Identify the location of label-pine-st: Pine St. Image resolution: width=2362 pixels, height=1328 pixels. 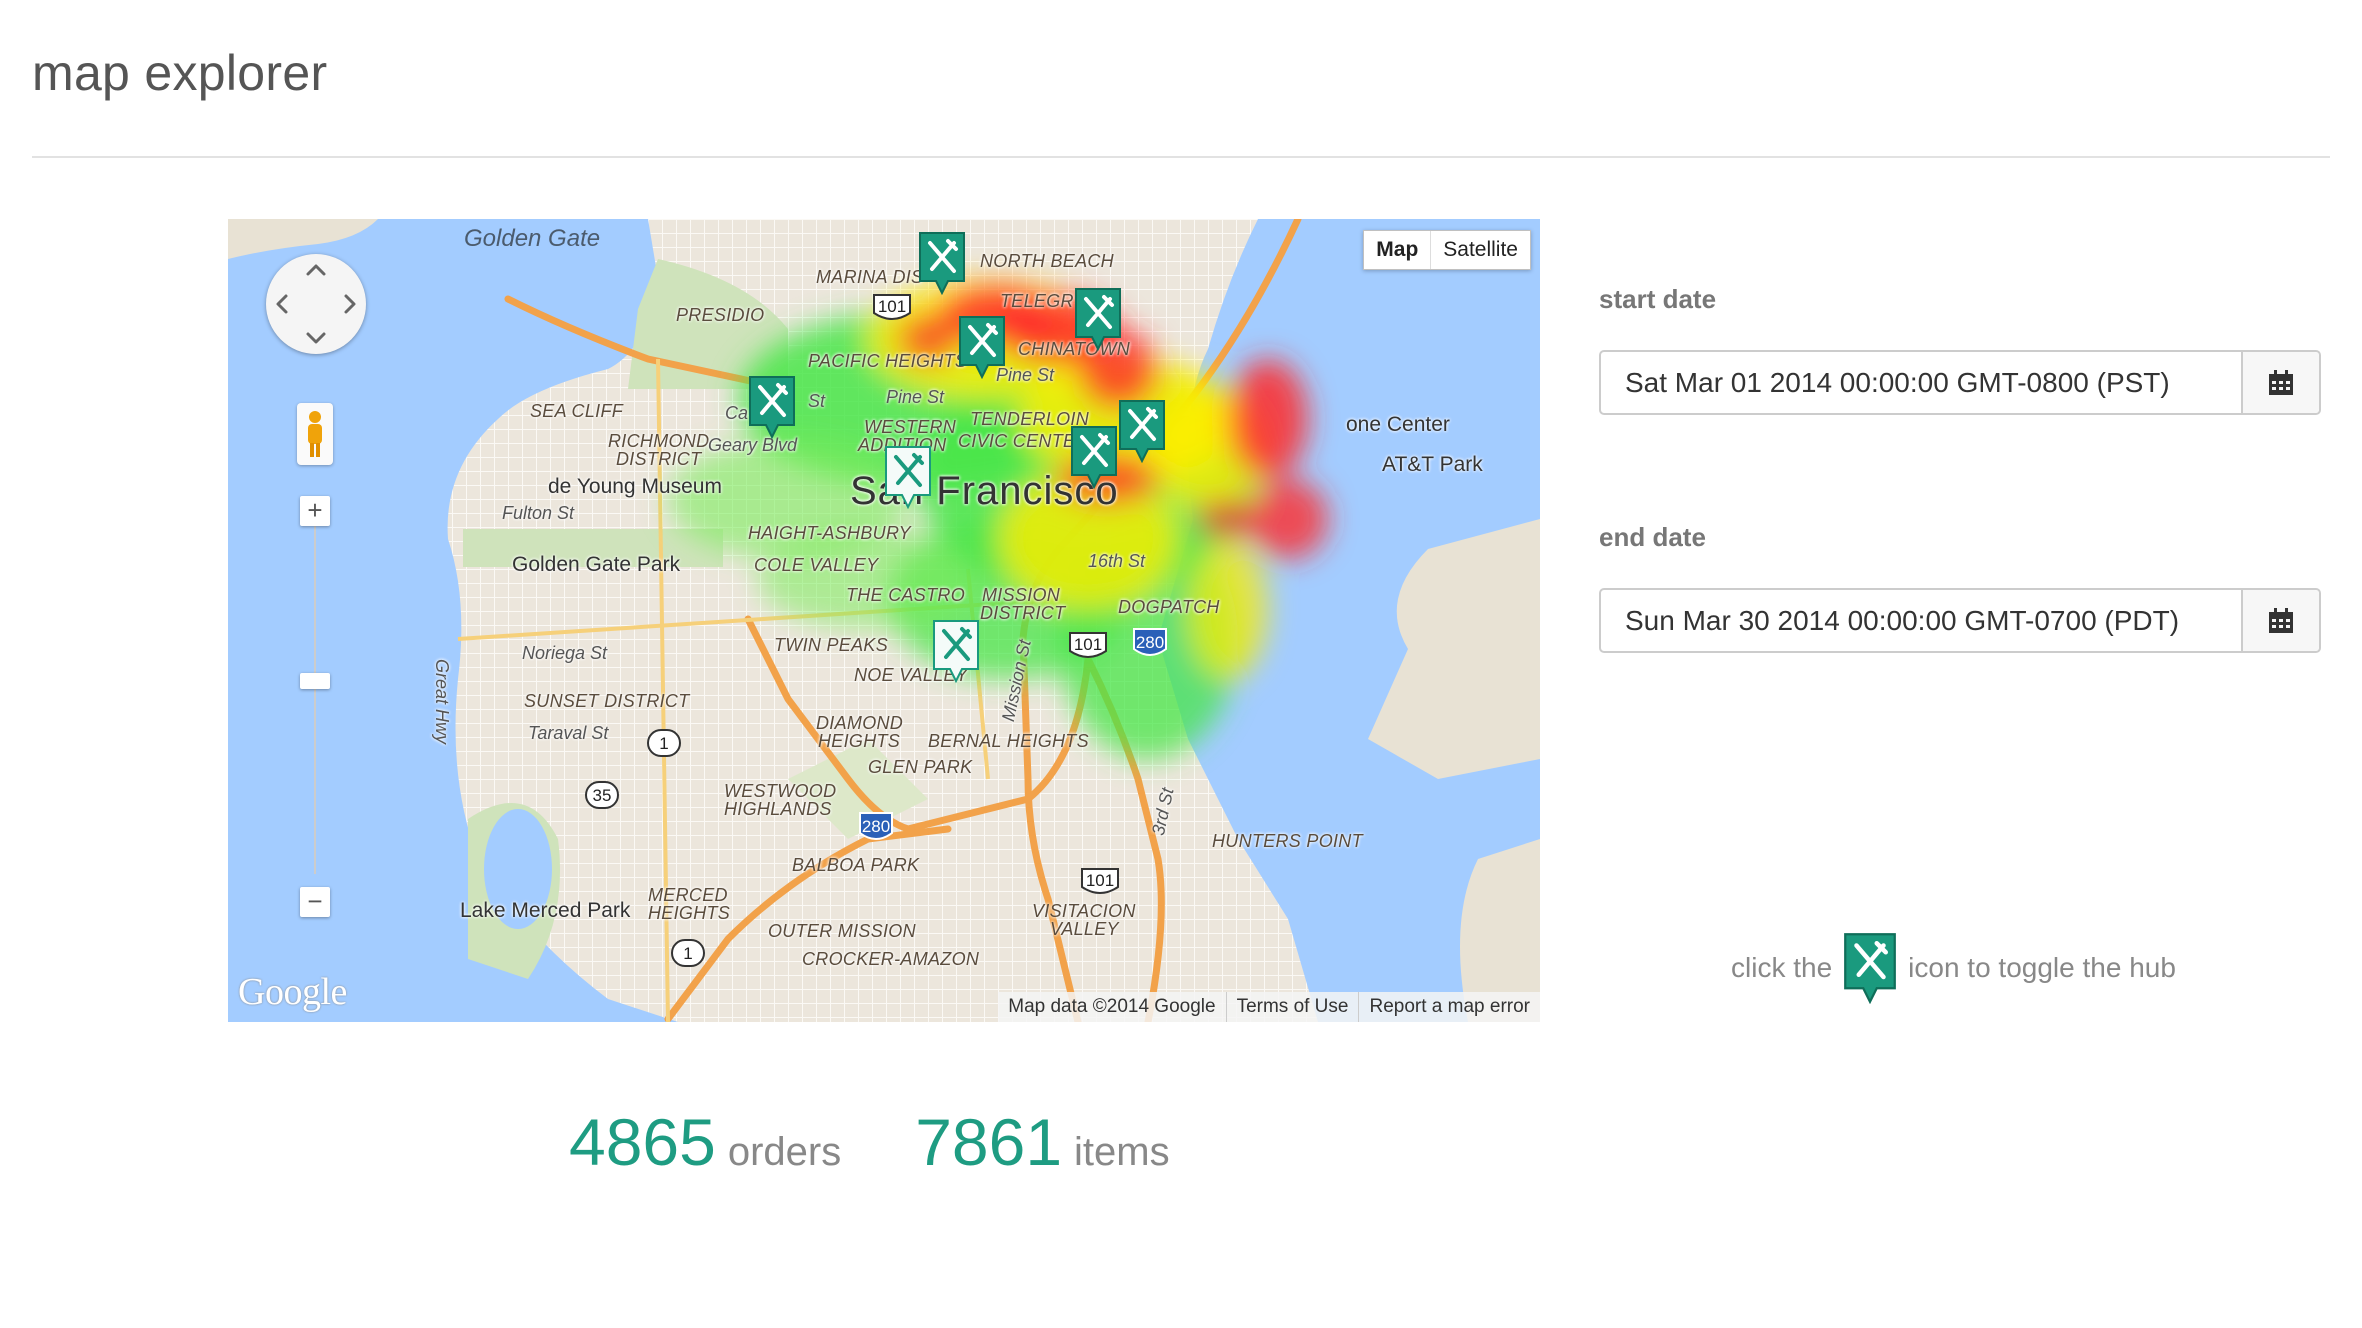
(915, 397).